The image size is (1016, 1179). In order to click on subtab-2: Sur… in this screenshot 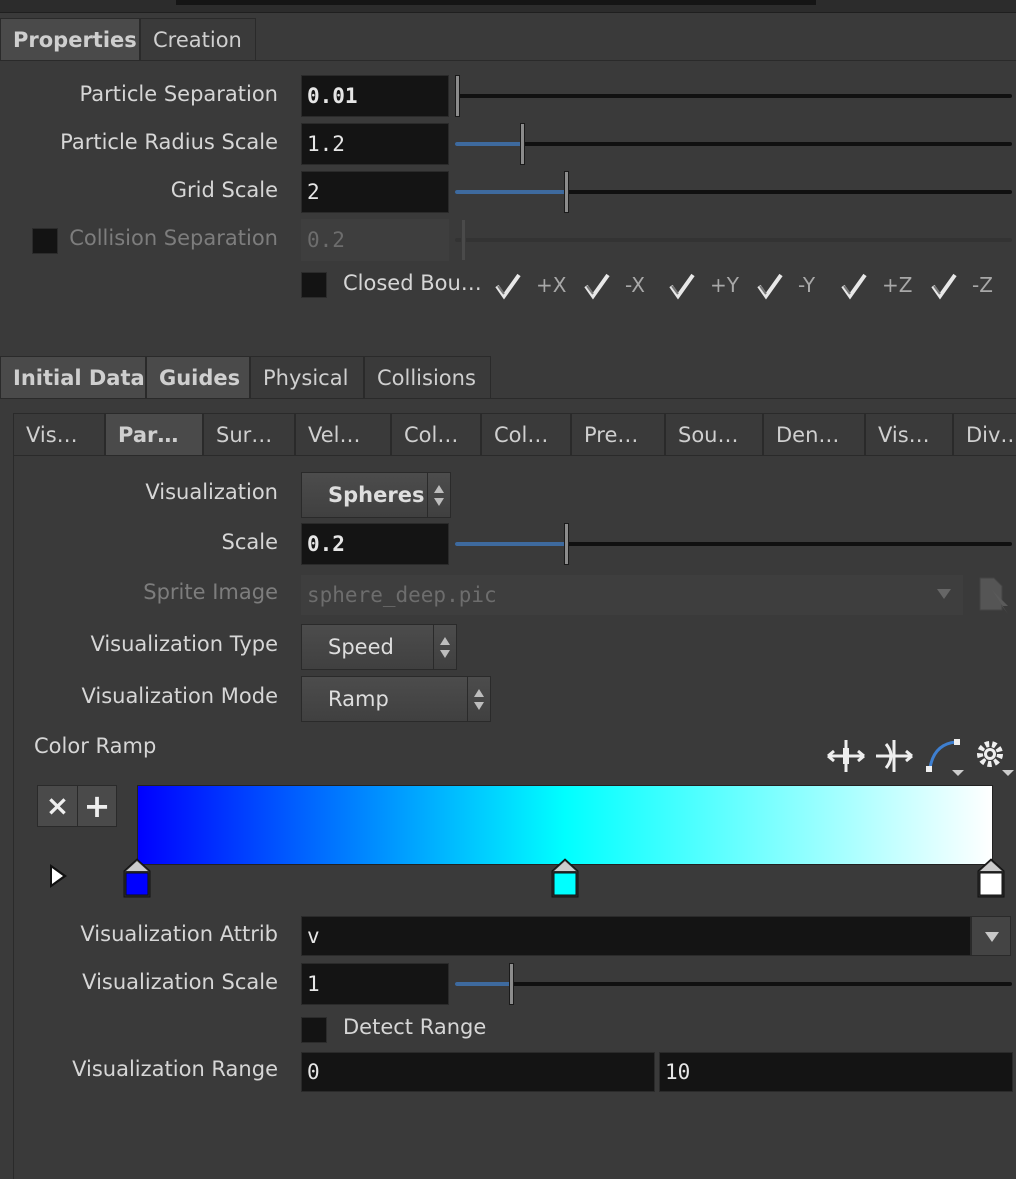, I will do `click(249, 434)`.